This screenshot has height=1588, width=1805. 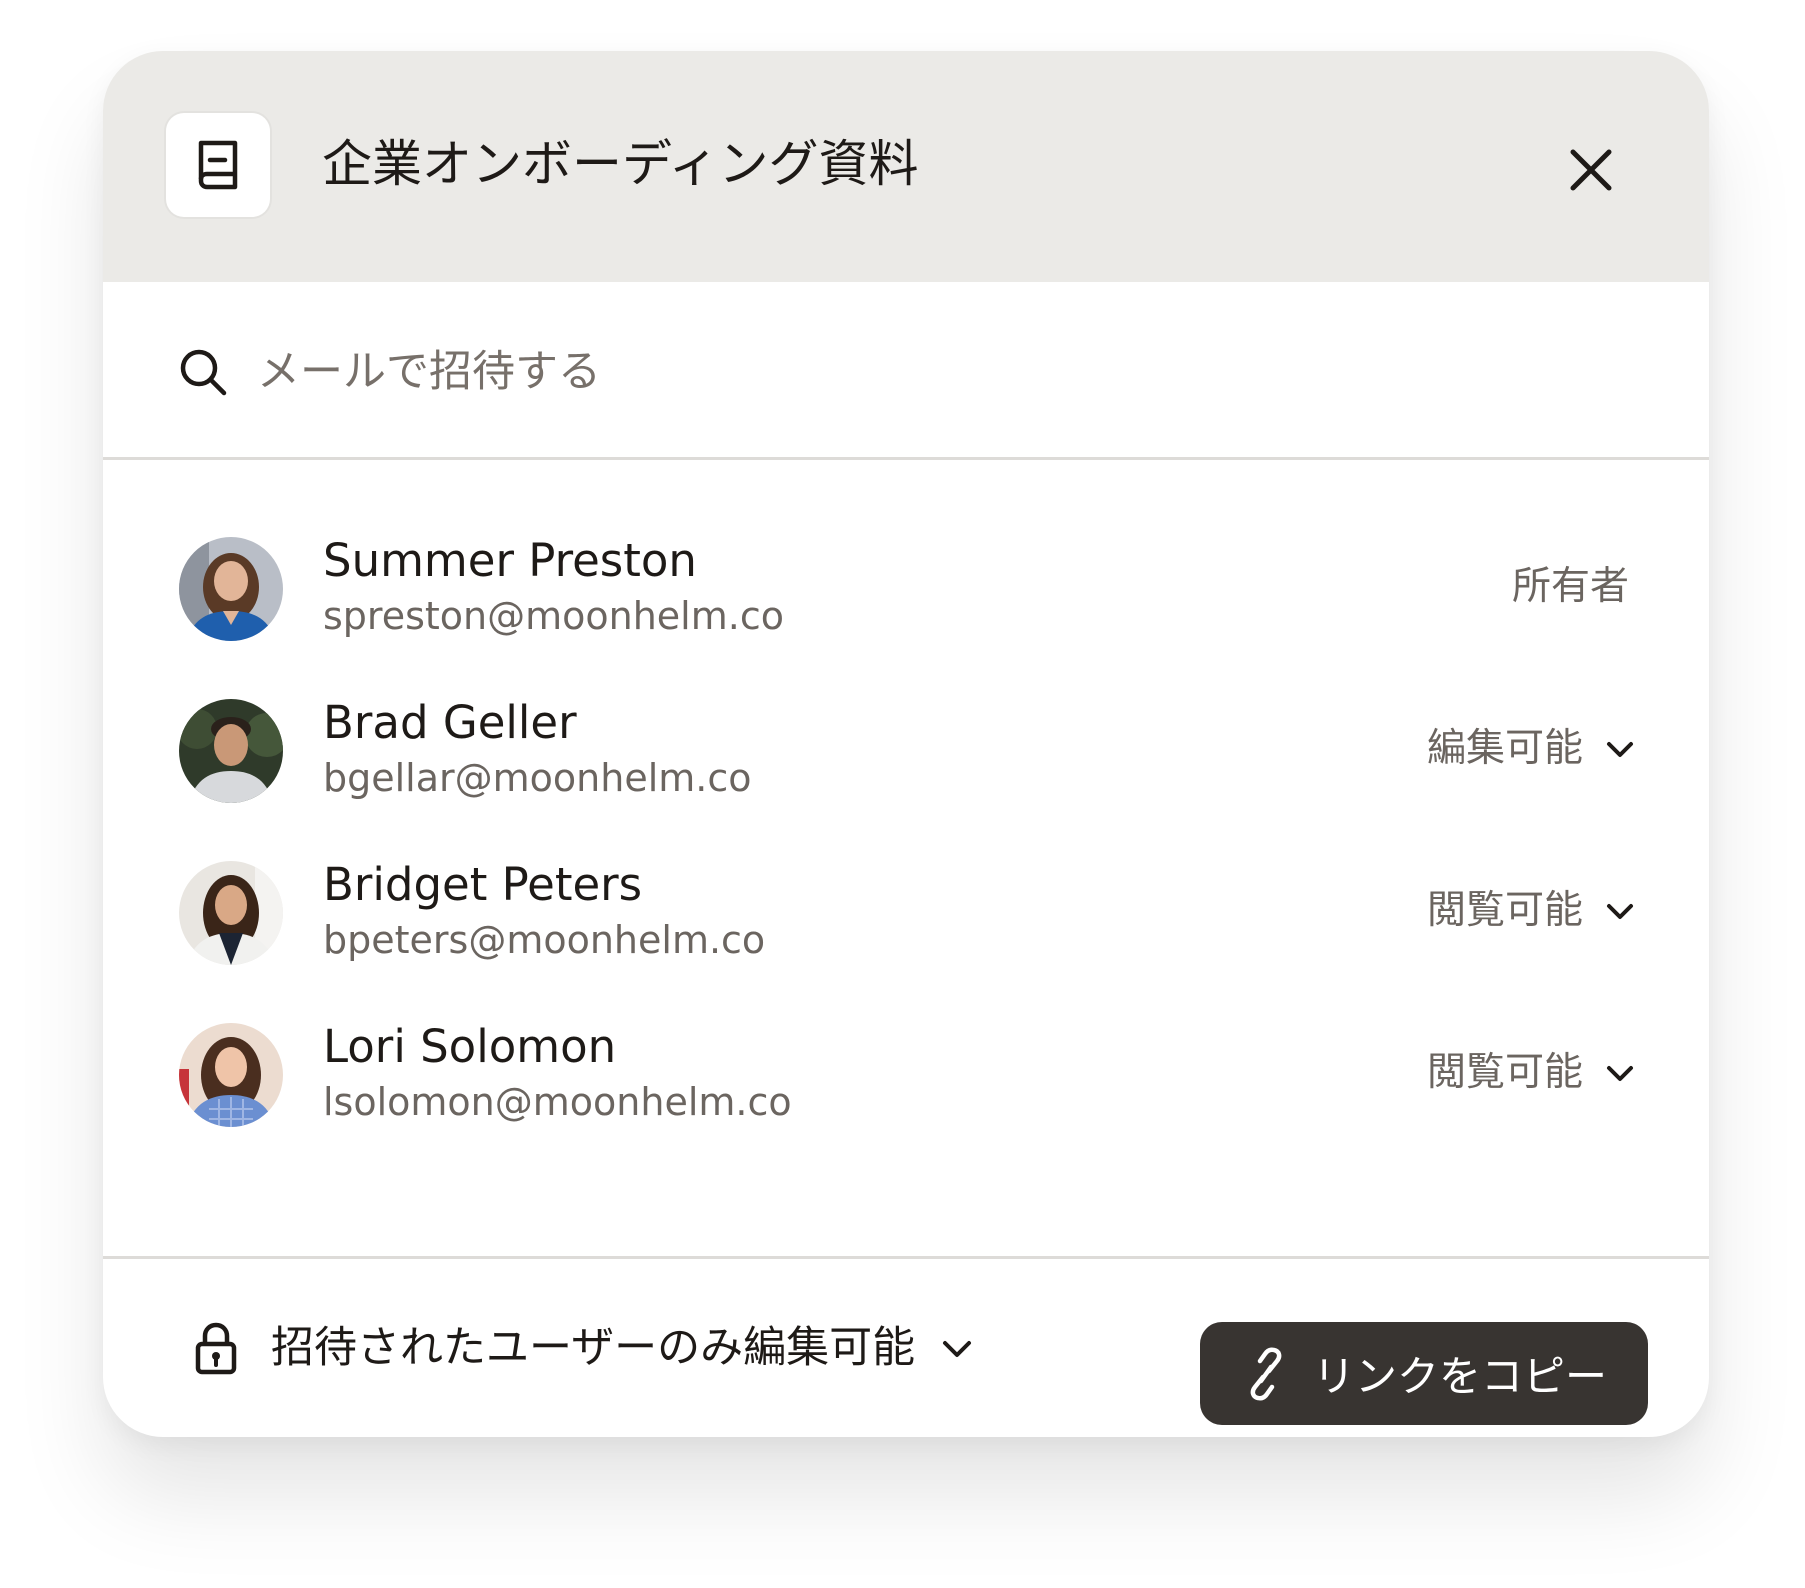 I want to click on member-name: Summer Preston, so click(x=510, y=560).